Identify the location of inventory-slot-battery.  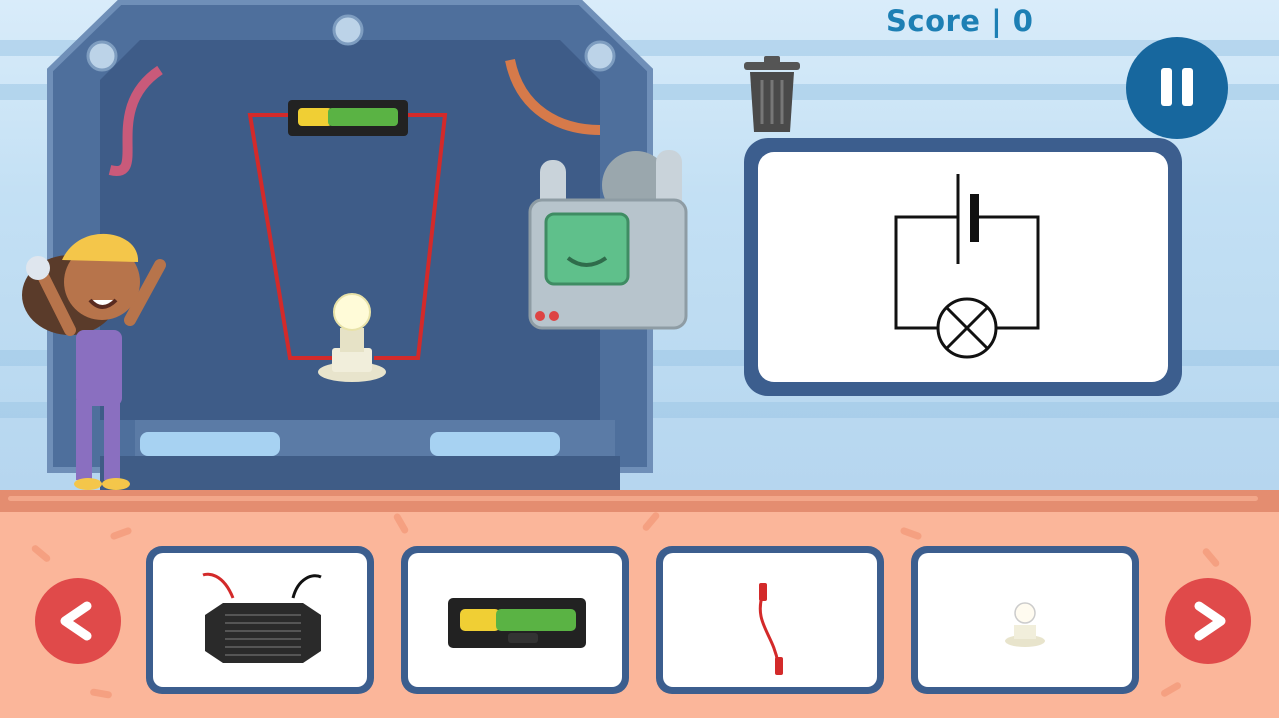
(515, 620).